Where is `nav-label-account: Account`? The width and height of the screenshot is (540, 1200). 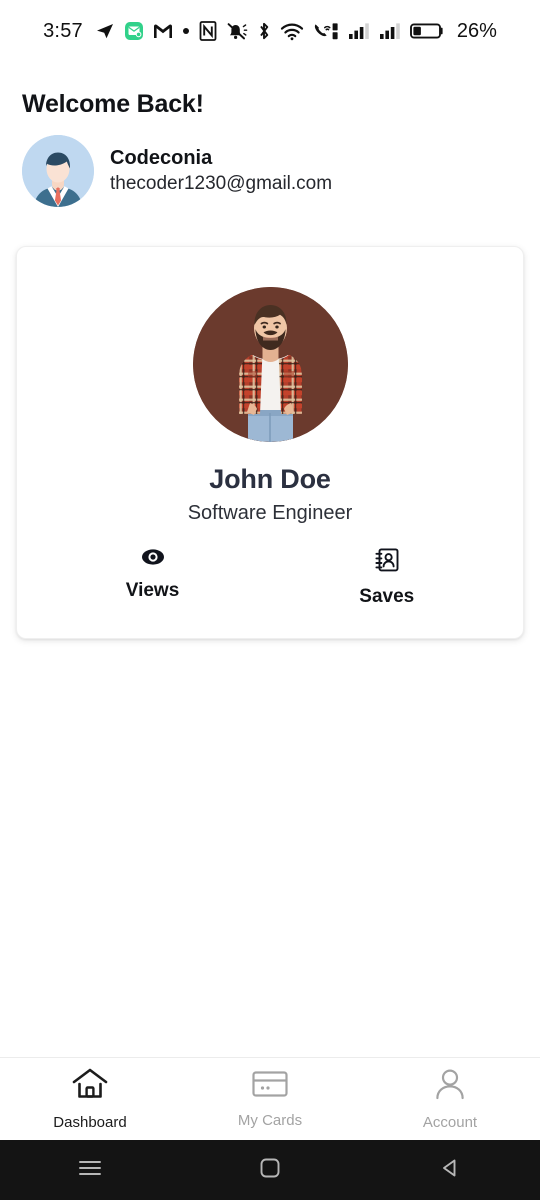 nav-label-account: Account is located at coordinates (450, 1122).